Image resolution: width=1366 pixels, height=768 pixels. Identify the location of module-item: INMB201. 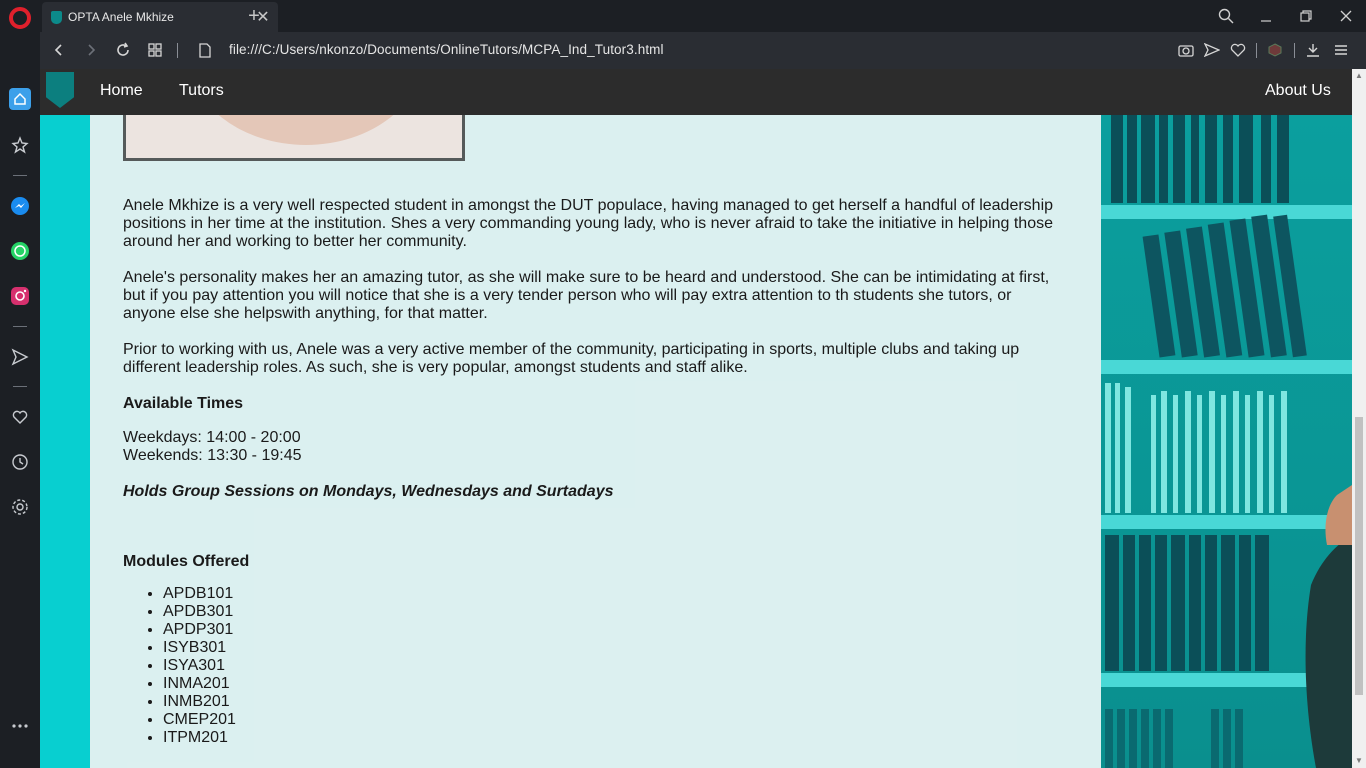
(199, 702).